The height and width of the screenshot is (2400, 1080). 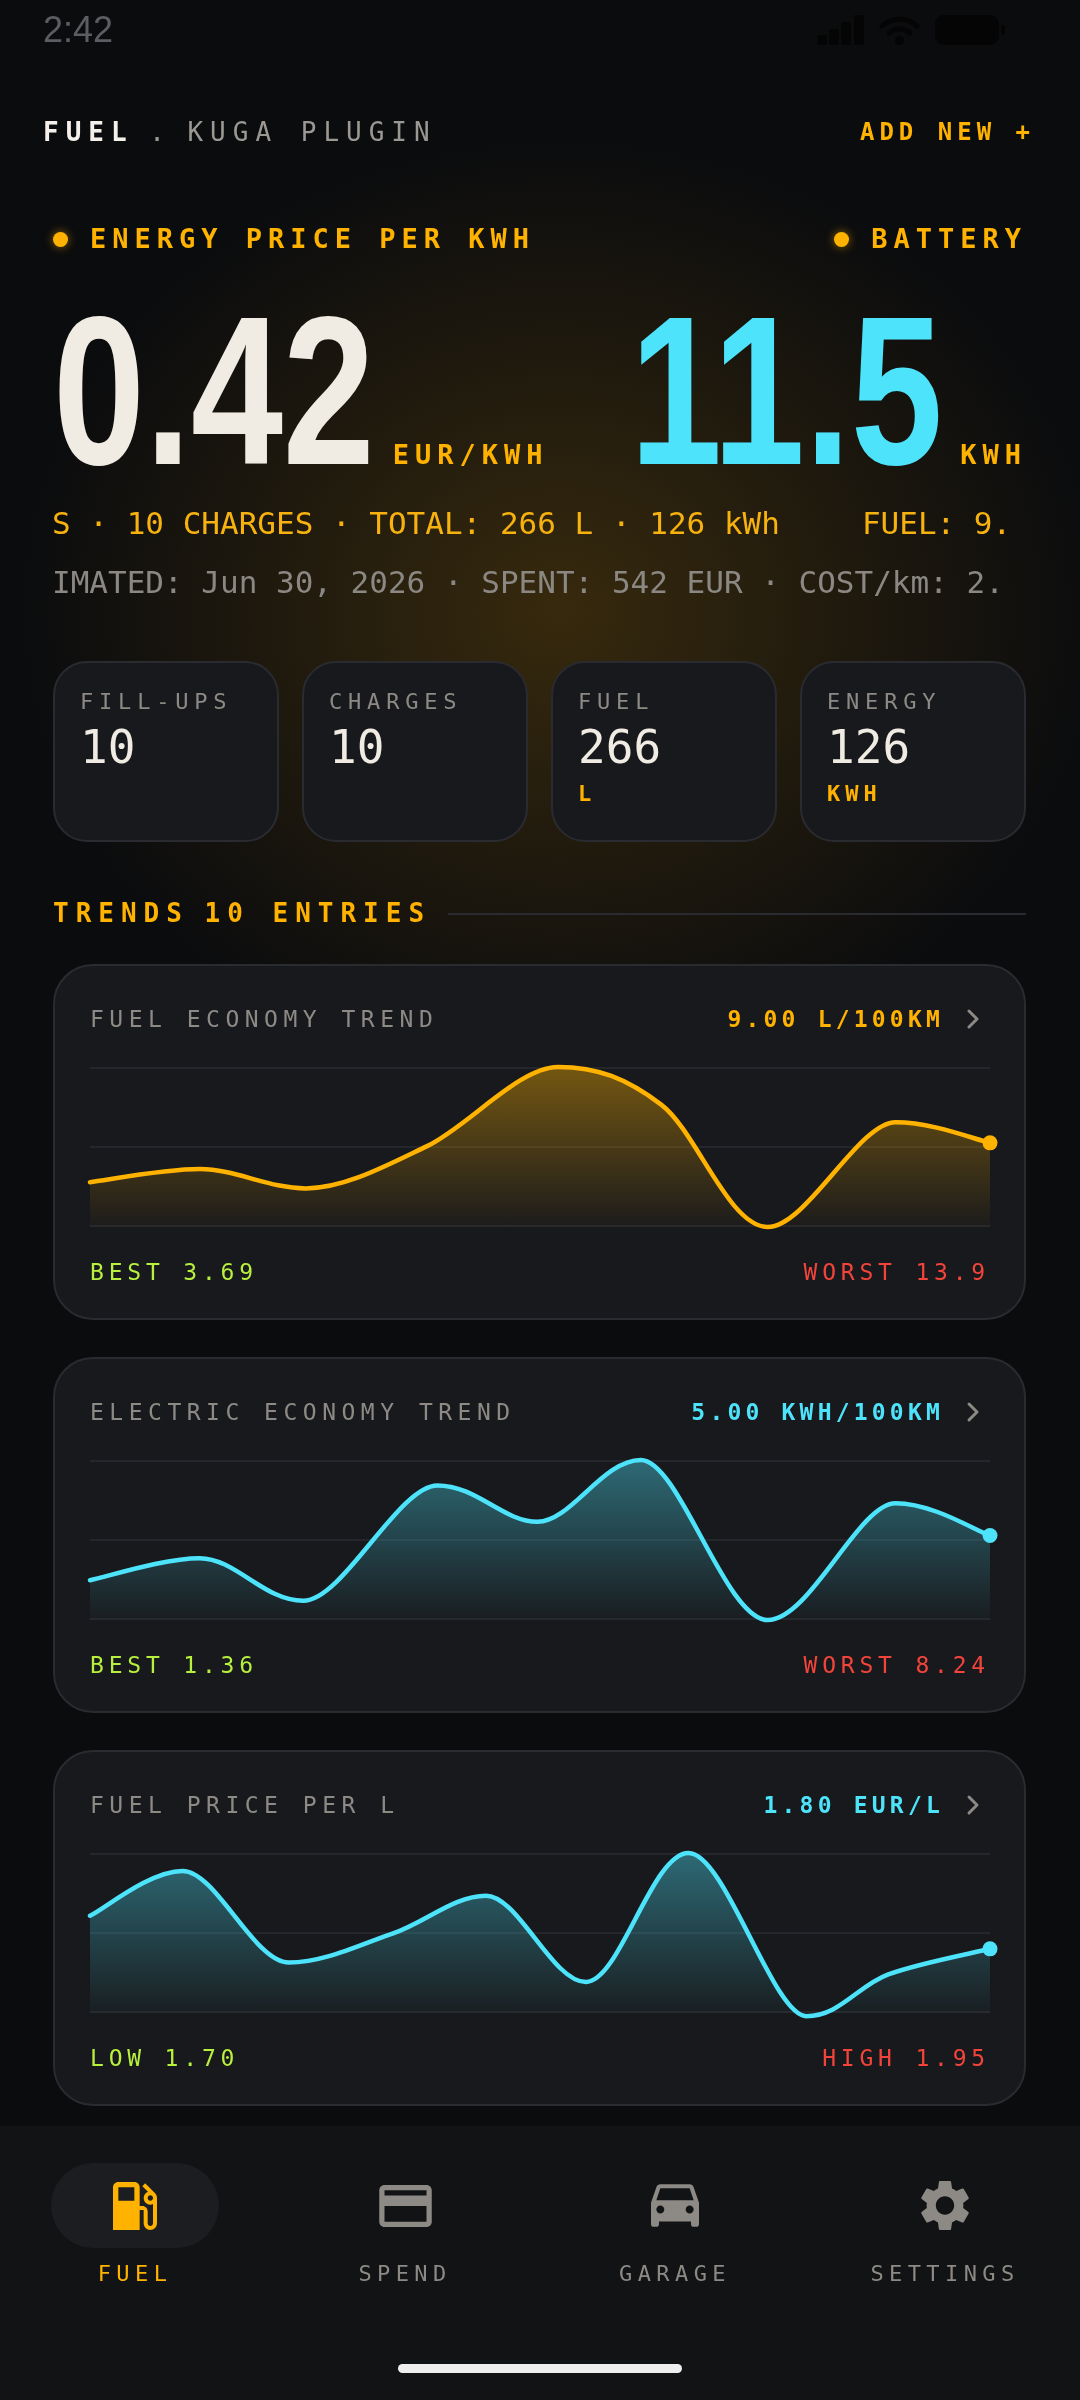 I want to click on ticker-text: IMATED: Jun 30, 2026 · SPENT: 542 EUR · COST/km: 2., so click(x=528, y=582).